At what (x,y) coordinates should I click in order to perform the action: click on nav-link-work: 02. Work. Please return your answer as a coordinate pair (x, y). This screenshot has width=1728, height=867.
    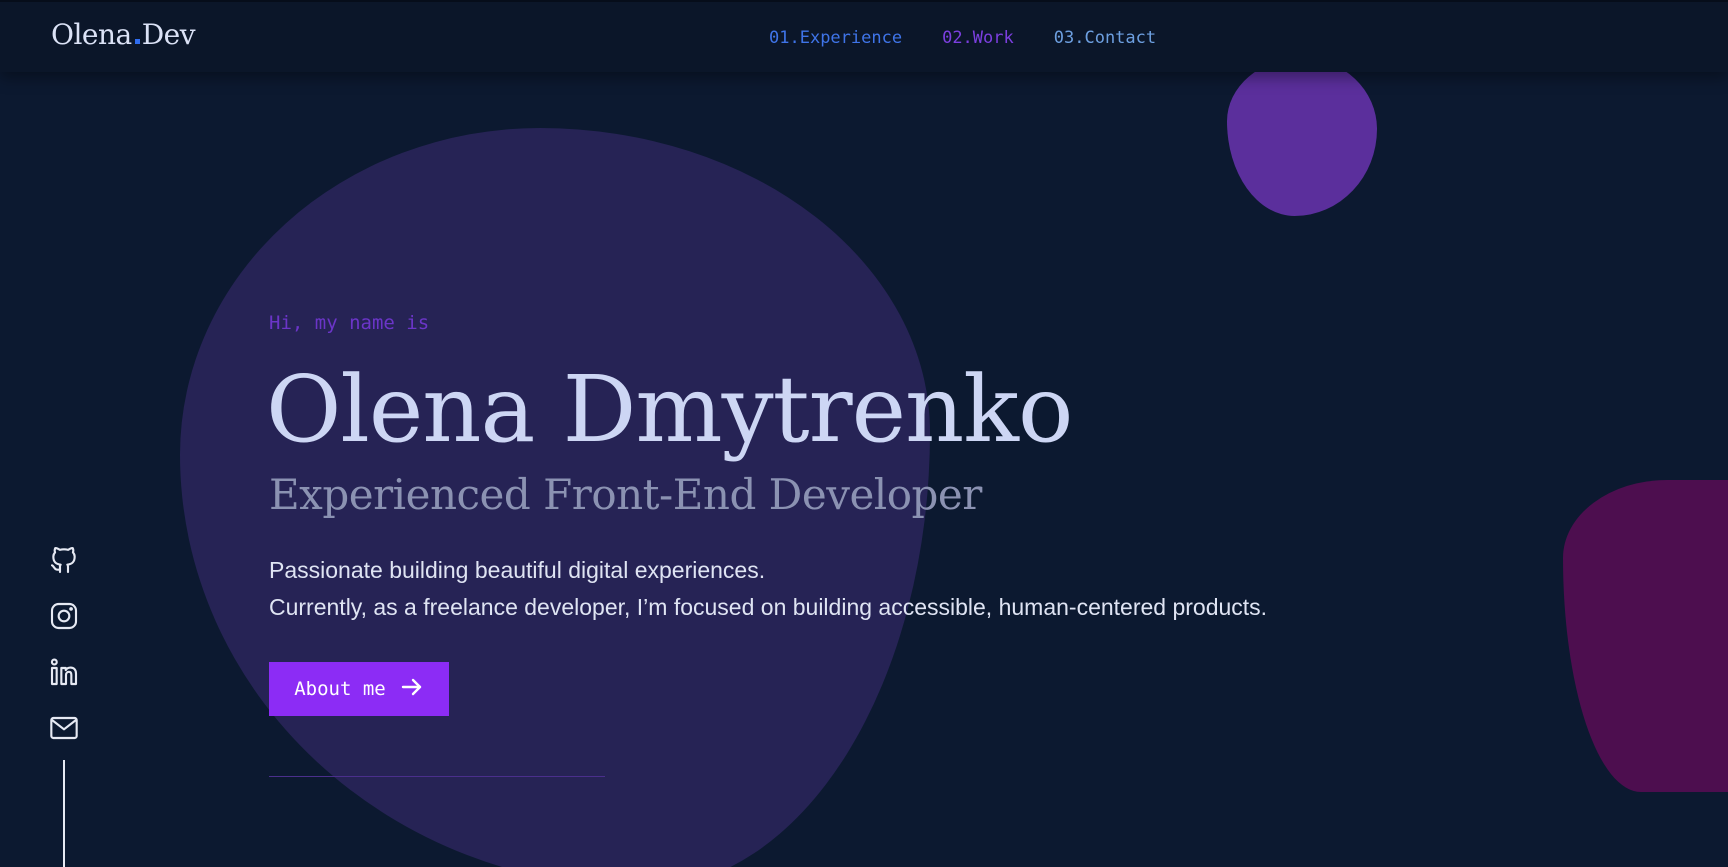
    Looking at the image, I should click on (978, 38).